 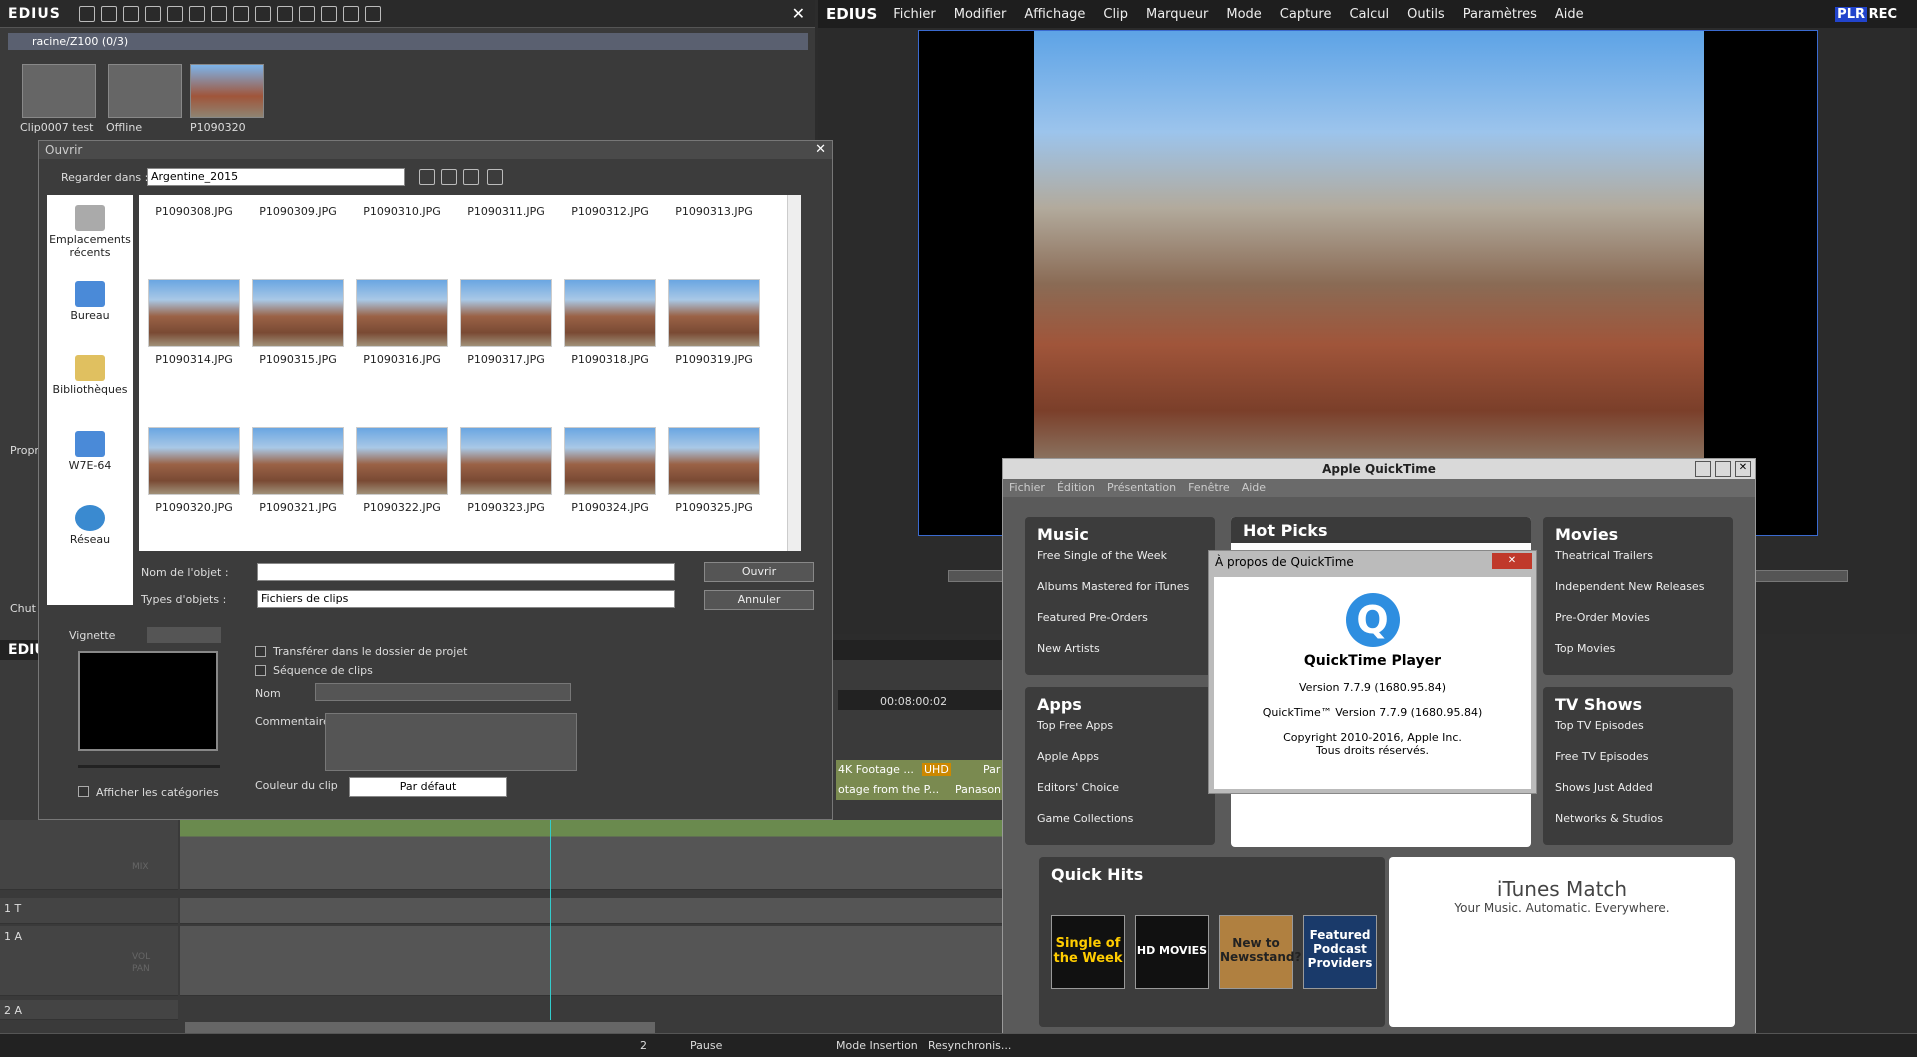 I want to click on file-item: P1090308.JPG, so click(x=194, y=211).